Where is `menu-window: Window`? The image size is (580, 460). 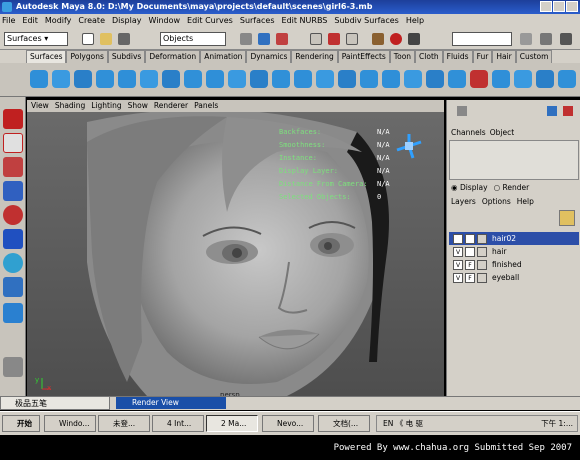 menu-window: Window is located at coordinates (165, 21).